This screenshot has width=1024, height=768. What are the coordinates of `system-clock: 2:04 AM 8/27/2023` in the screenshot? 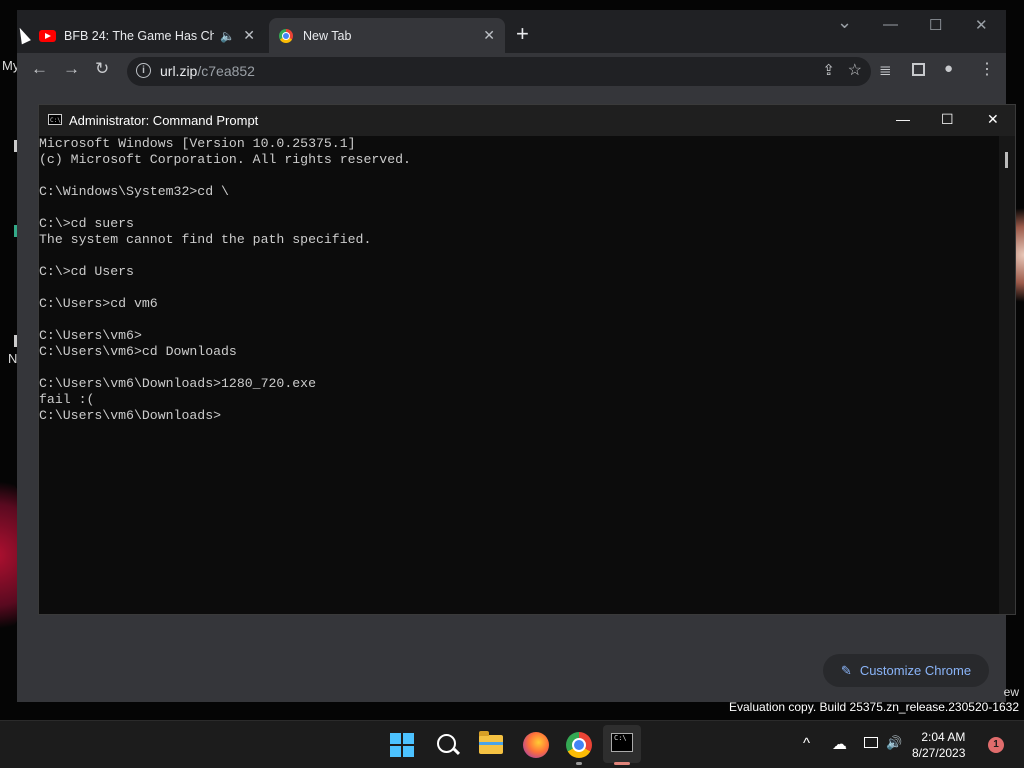 It's located at (938, 745).